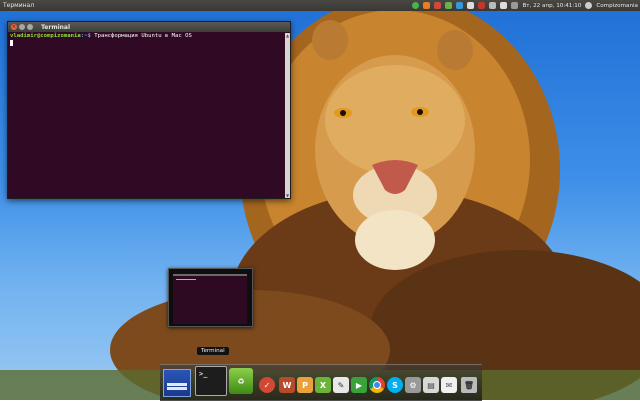 This screenshot has width=640, height=401. What do you see at coordinates (427, 5) in the screenshot?
I see `dropbox-icon` at bounding box center [427, 5].